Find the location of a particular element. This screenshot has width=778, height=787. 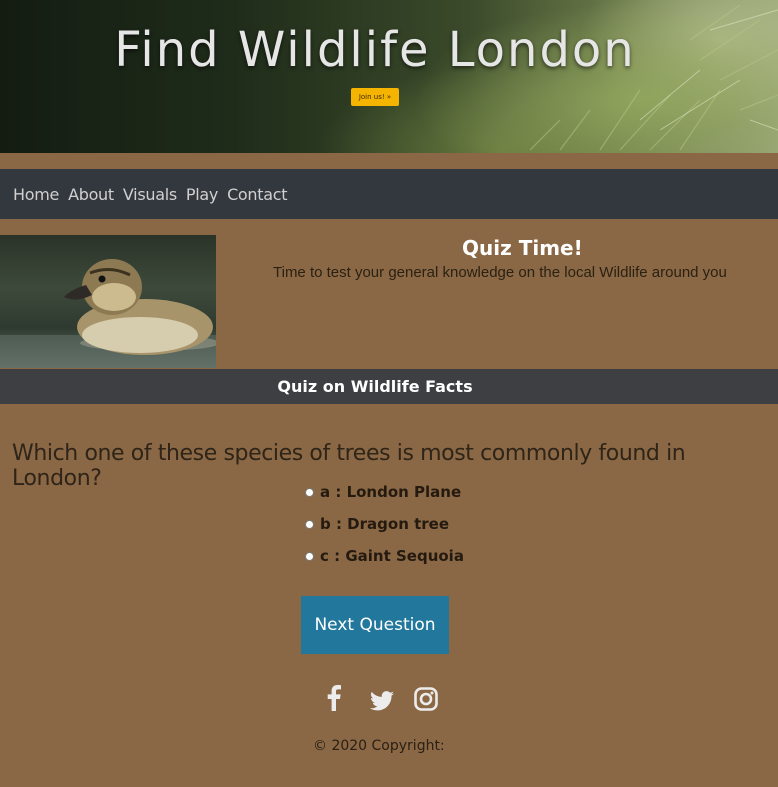

twitter-icon is located at coordinates (382, 701).